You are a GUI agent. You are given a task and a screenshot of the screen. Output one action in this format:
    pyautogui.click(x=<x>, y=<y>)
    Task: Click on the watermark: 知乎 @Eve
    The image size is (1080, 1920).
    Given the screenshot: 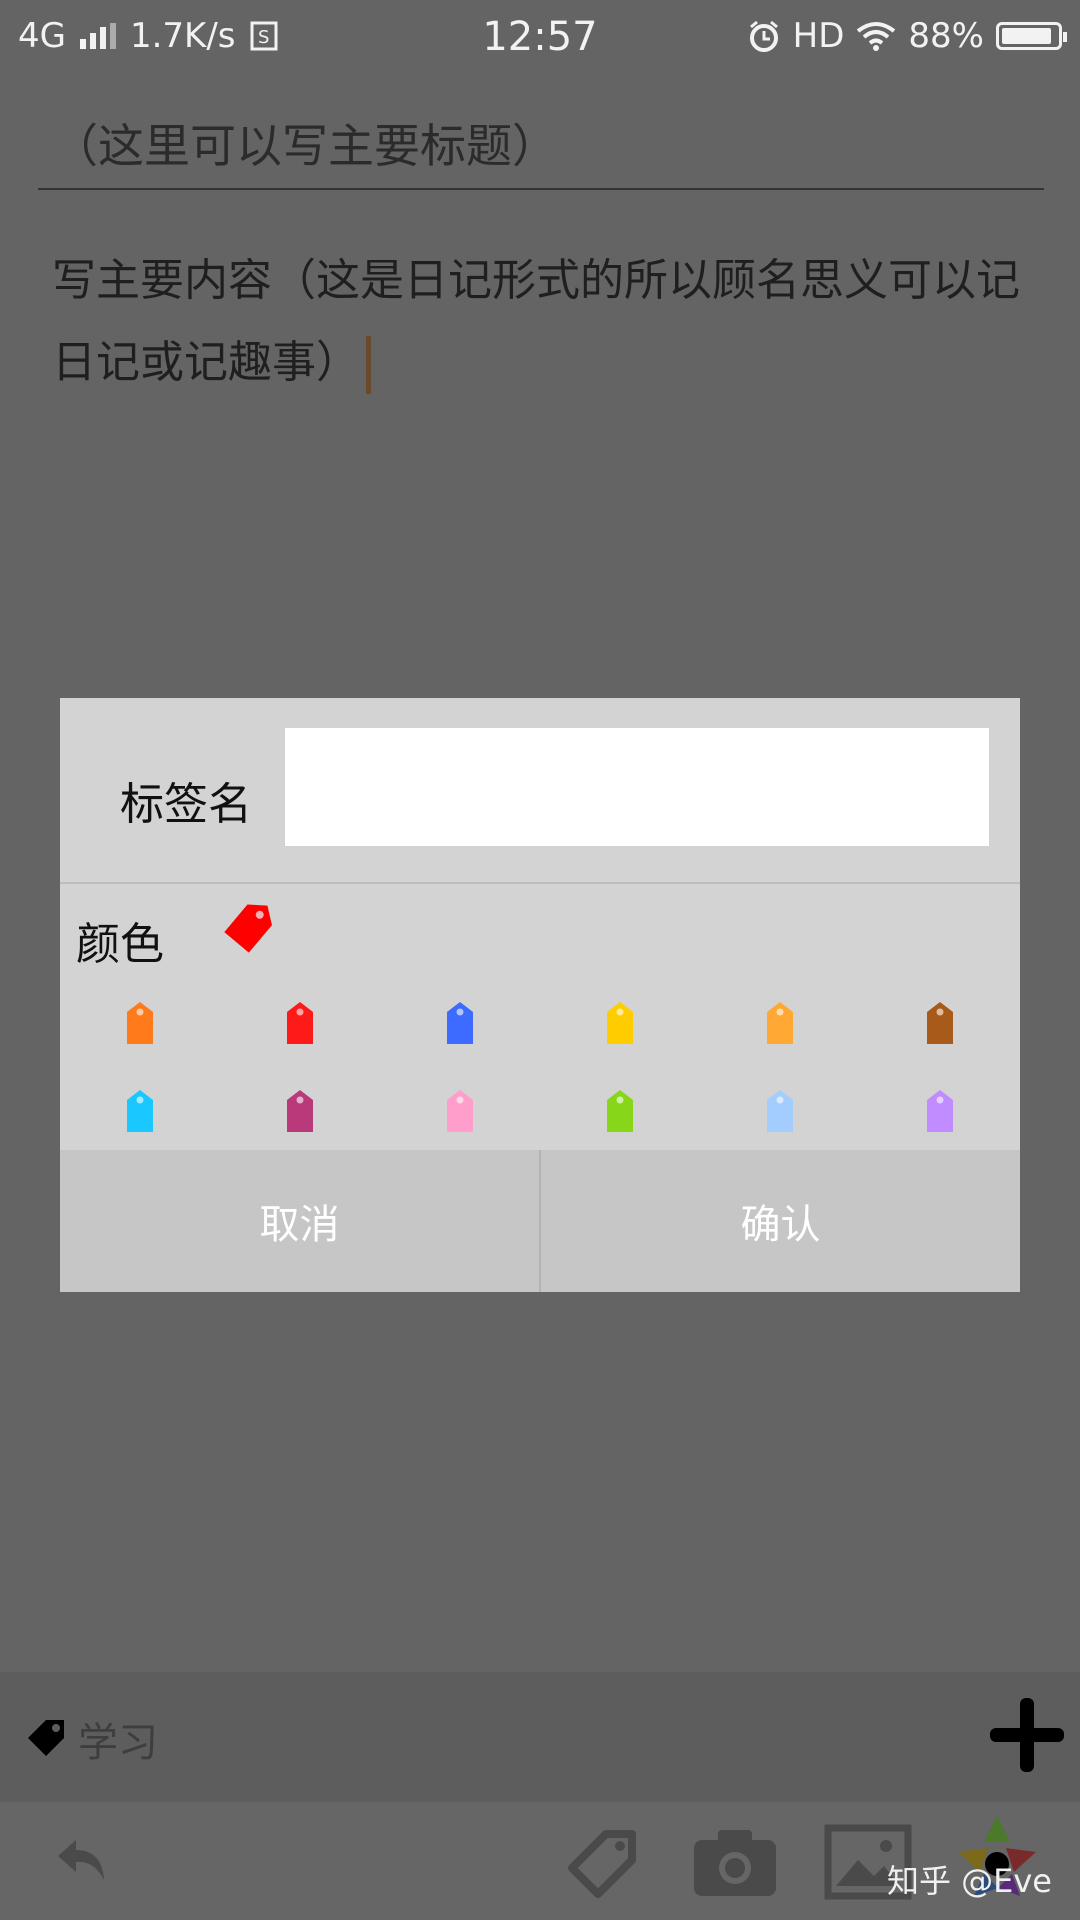 What is the action you would take?
    pyautogui.click(x=969, y=1881)
    